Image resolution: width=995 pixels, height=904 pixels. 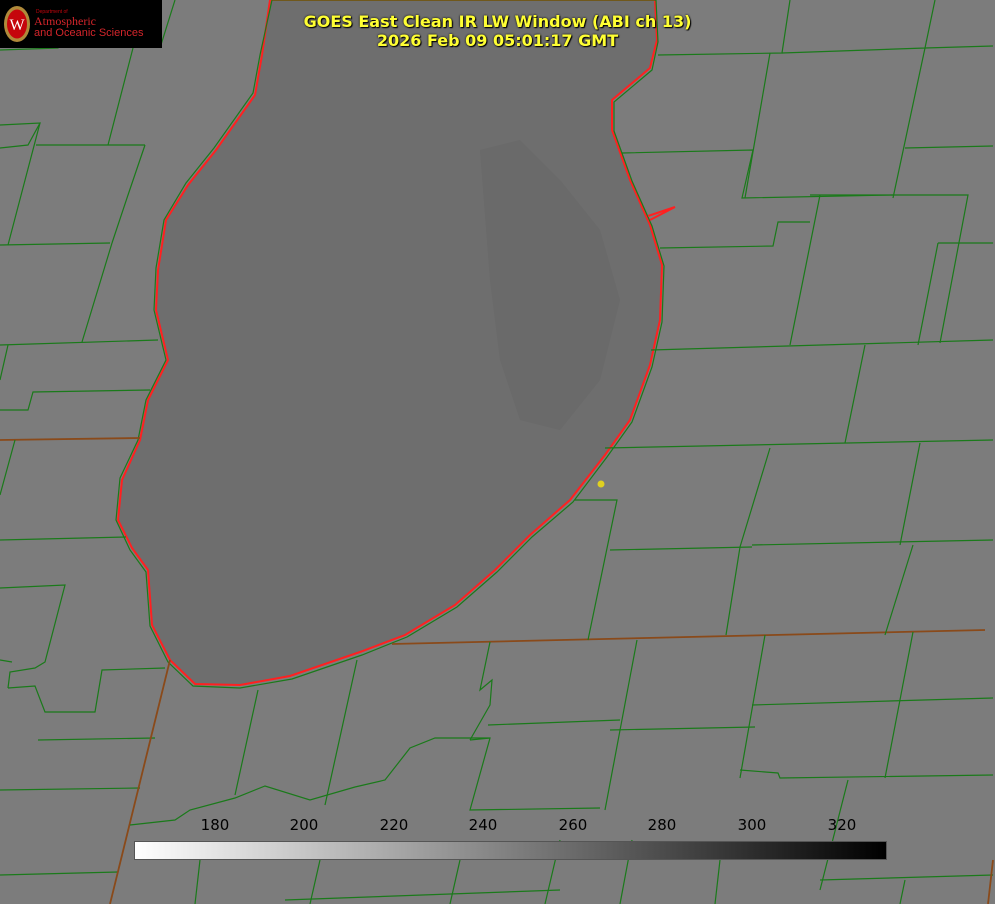 What do you see at coordinates (662, 825) in the screenshot?
I see `colorbar-tick: 280` at bounding box center [662, 825].